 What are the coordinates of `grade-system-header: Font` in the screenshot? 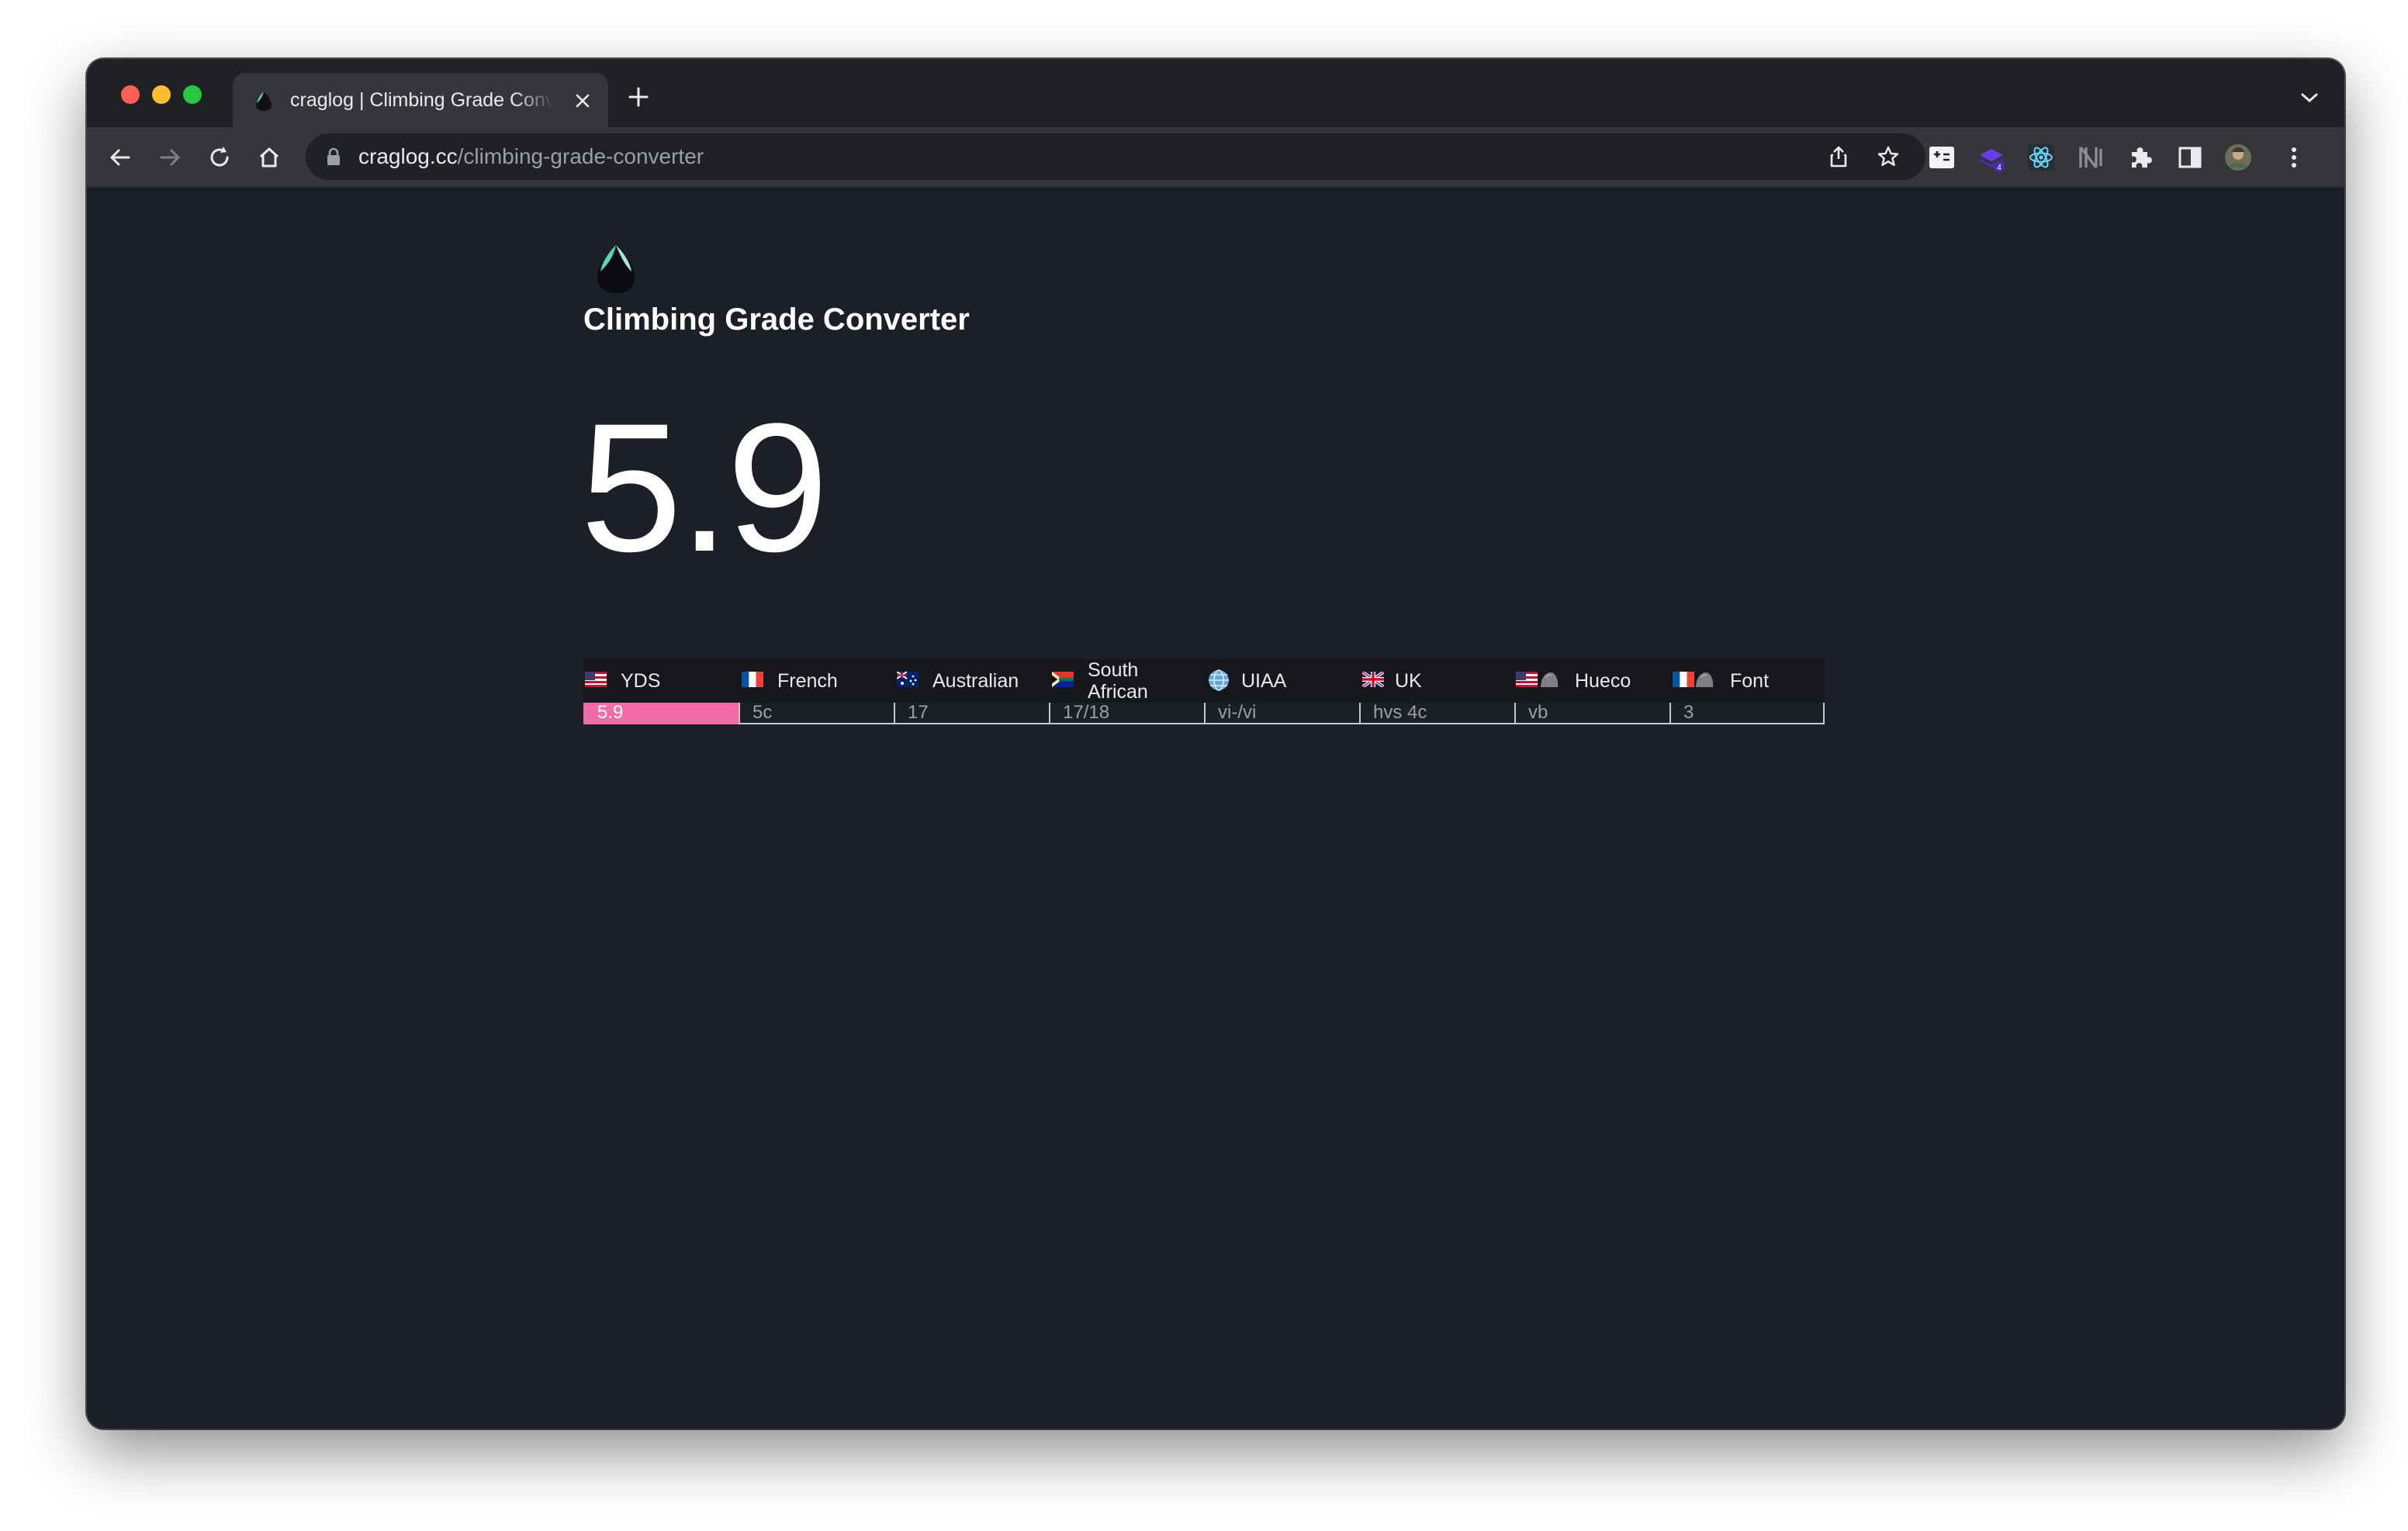 It's located at (1747, 681).